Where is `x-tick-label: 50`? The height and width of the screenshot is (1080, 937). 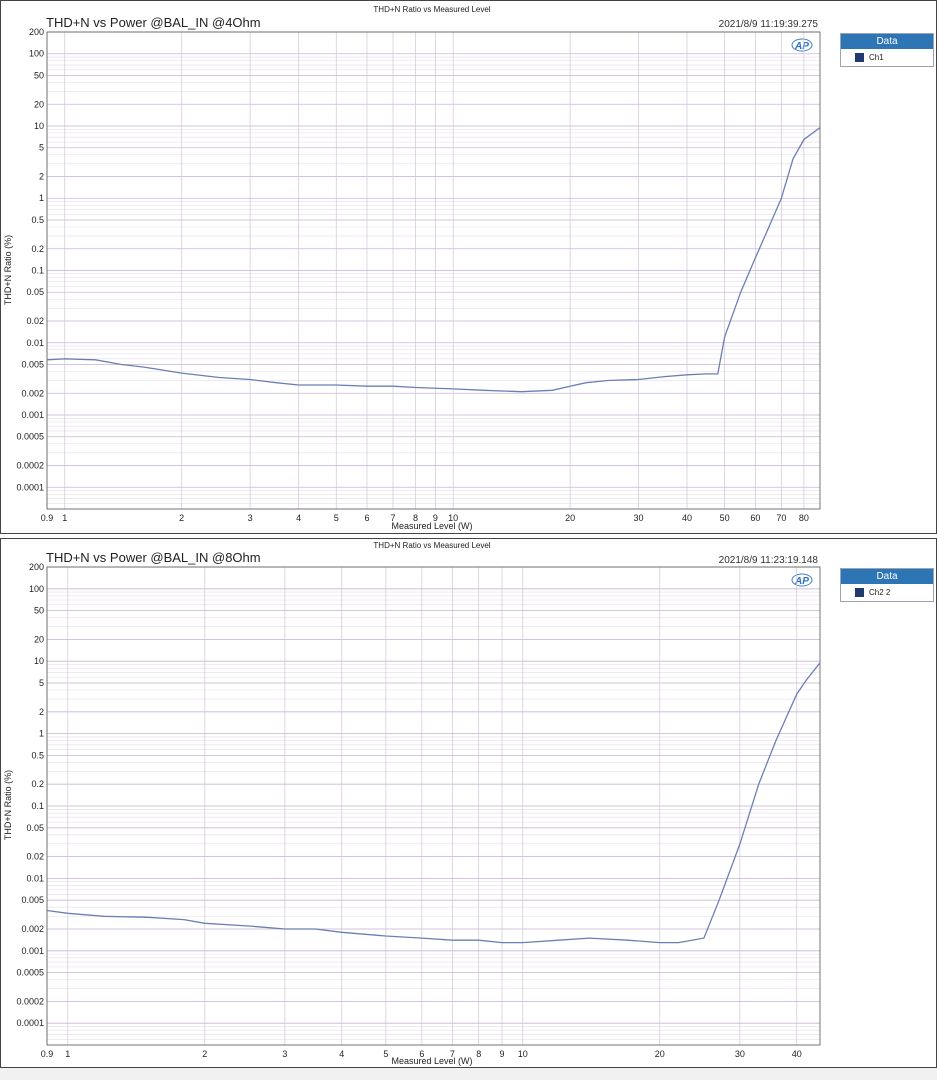
x-tick-label: 50 is located at coordinates (725, 518).